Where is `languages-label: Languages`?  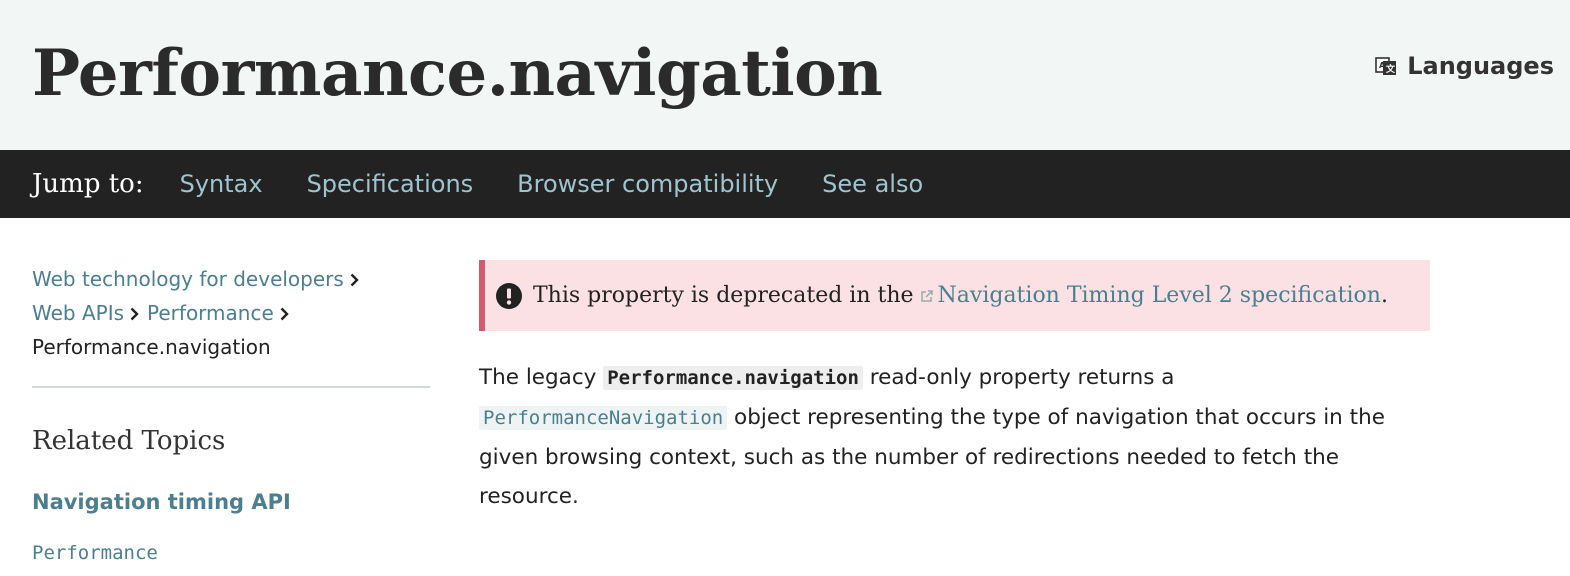 languages-label: Languages is located at coordinates (1480, 66).